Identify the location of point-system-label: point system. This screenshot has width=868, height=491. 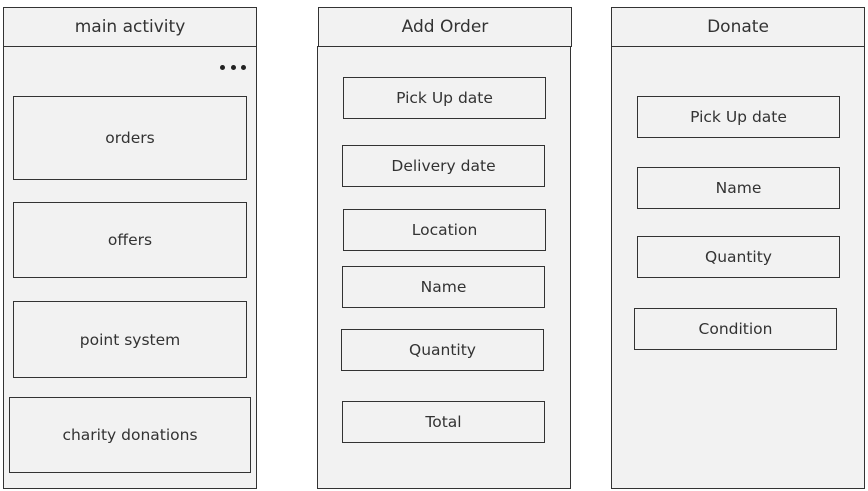
(130, 339).